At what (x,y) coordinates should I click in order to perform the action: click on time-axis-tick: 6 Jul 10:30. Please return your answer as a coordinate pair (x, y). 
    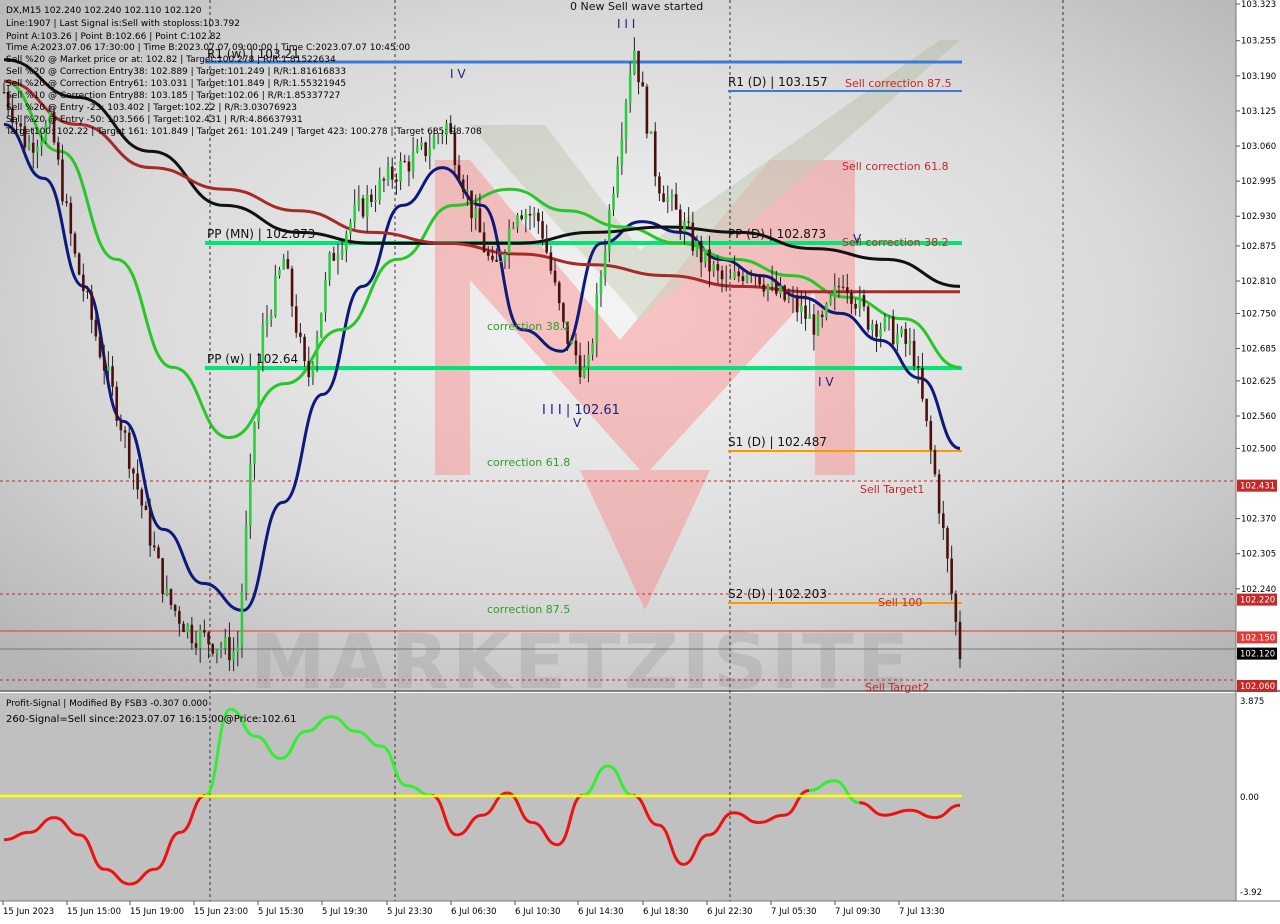
    Looking at the image, I should click on (538, 912).